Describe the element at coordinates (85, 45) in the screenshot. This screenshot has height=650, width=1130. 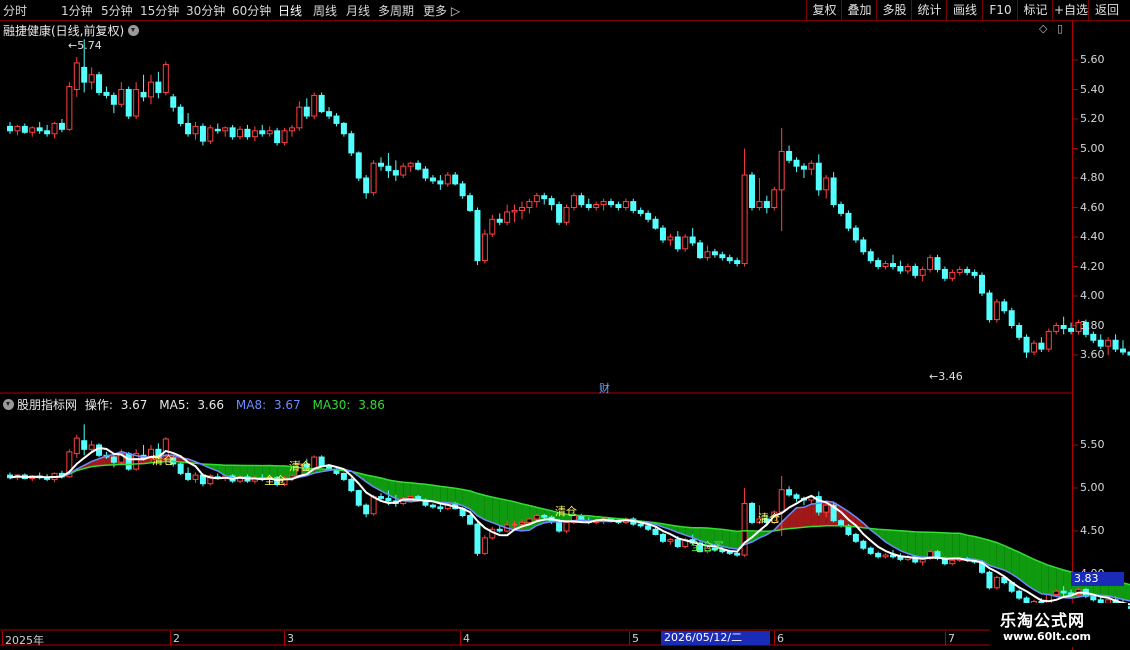
I see `high-price-label: ←5.74` at that location.